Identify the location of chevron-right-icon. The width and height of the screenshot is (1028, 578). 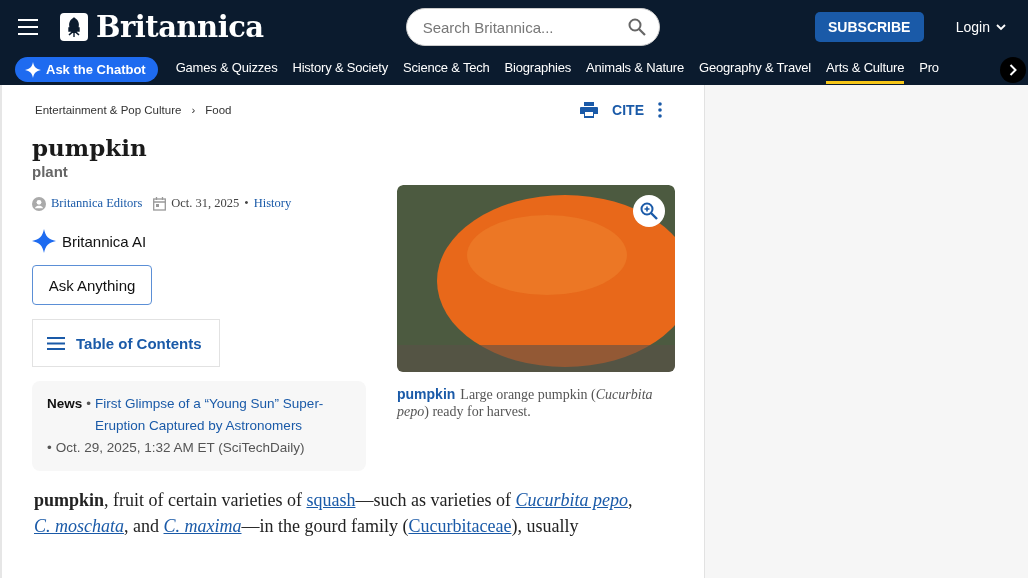
(1013, 70).